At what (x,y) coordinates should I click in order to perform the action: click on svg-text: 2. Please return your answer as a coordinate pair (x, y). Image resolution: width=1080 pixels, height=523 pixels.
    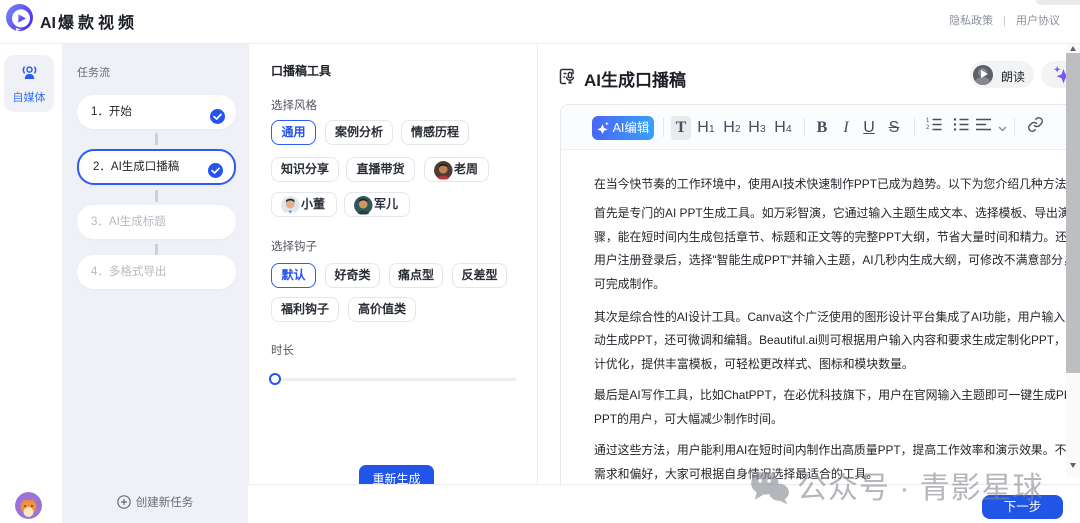
    Looking at the image, I should click on (928, 128).